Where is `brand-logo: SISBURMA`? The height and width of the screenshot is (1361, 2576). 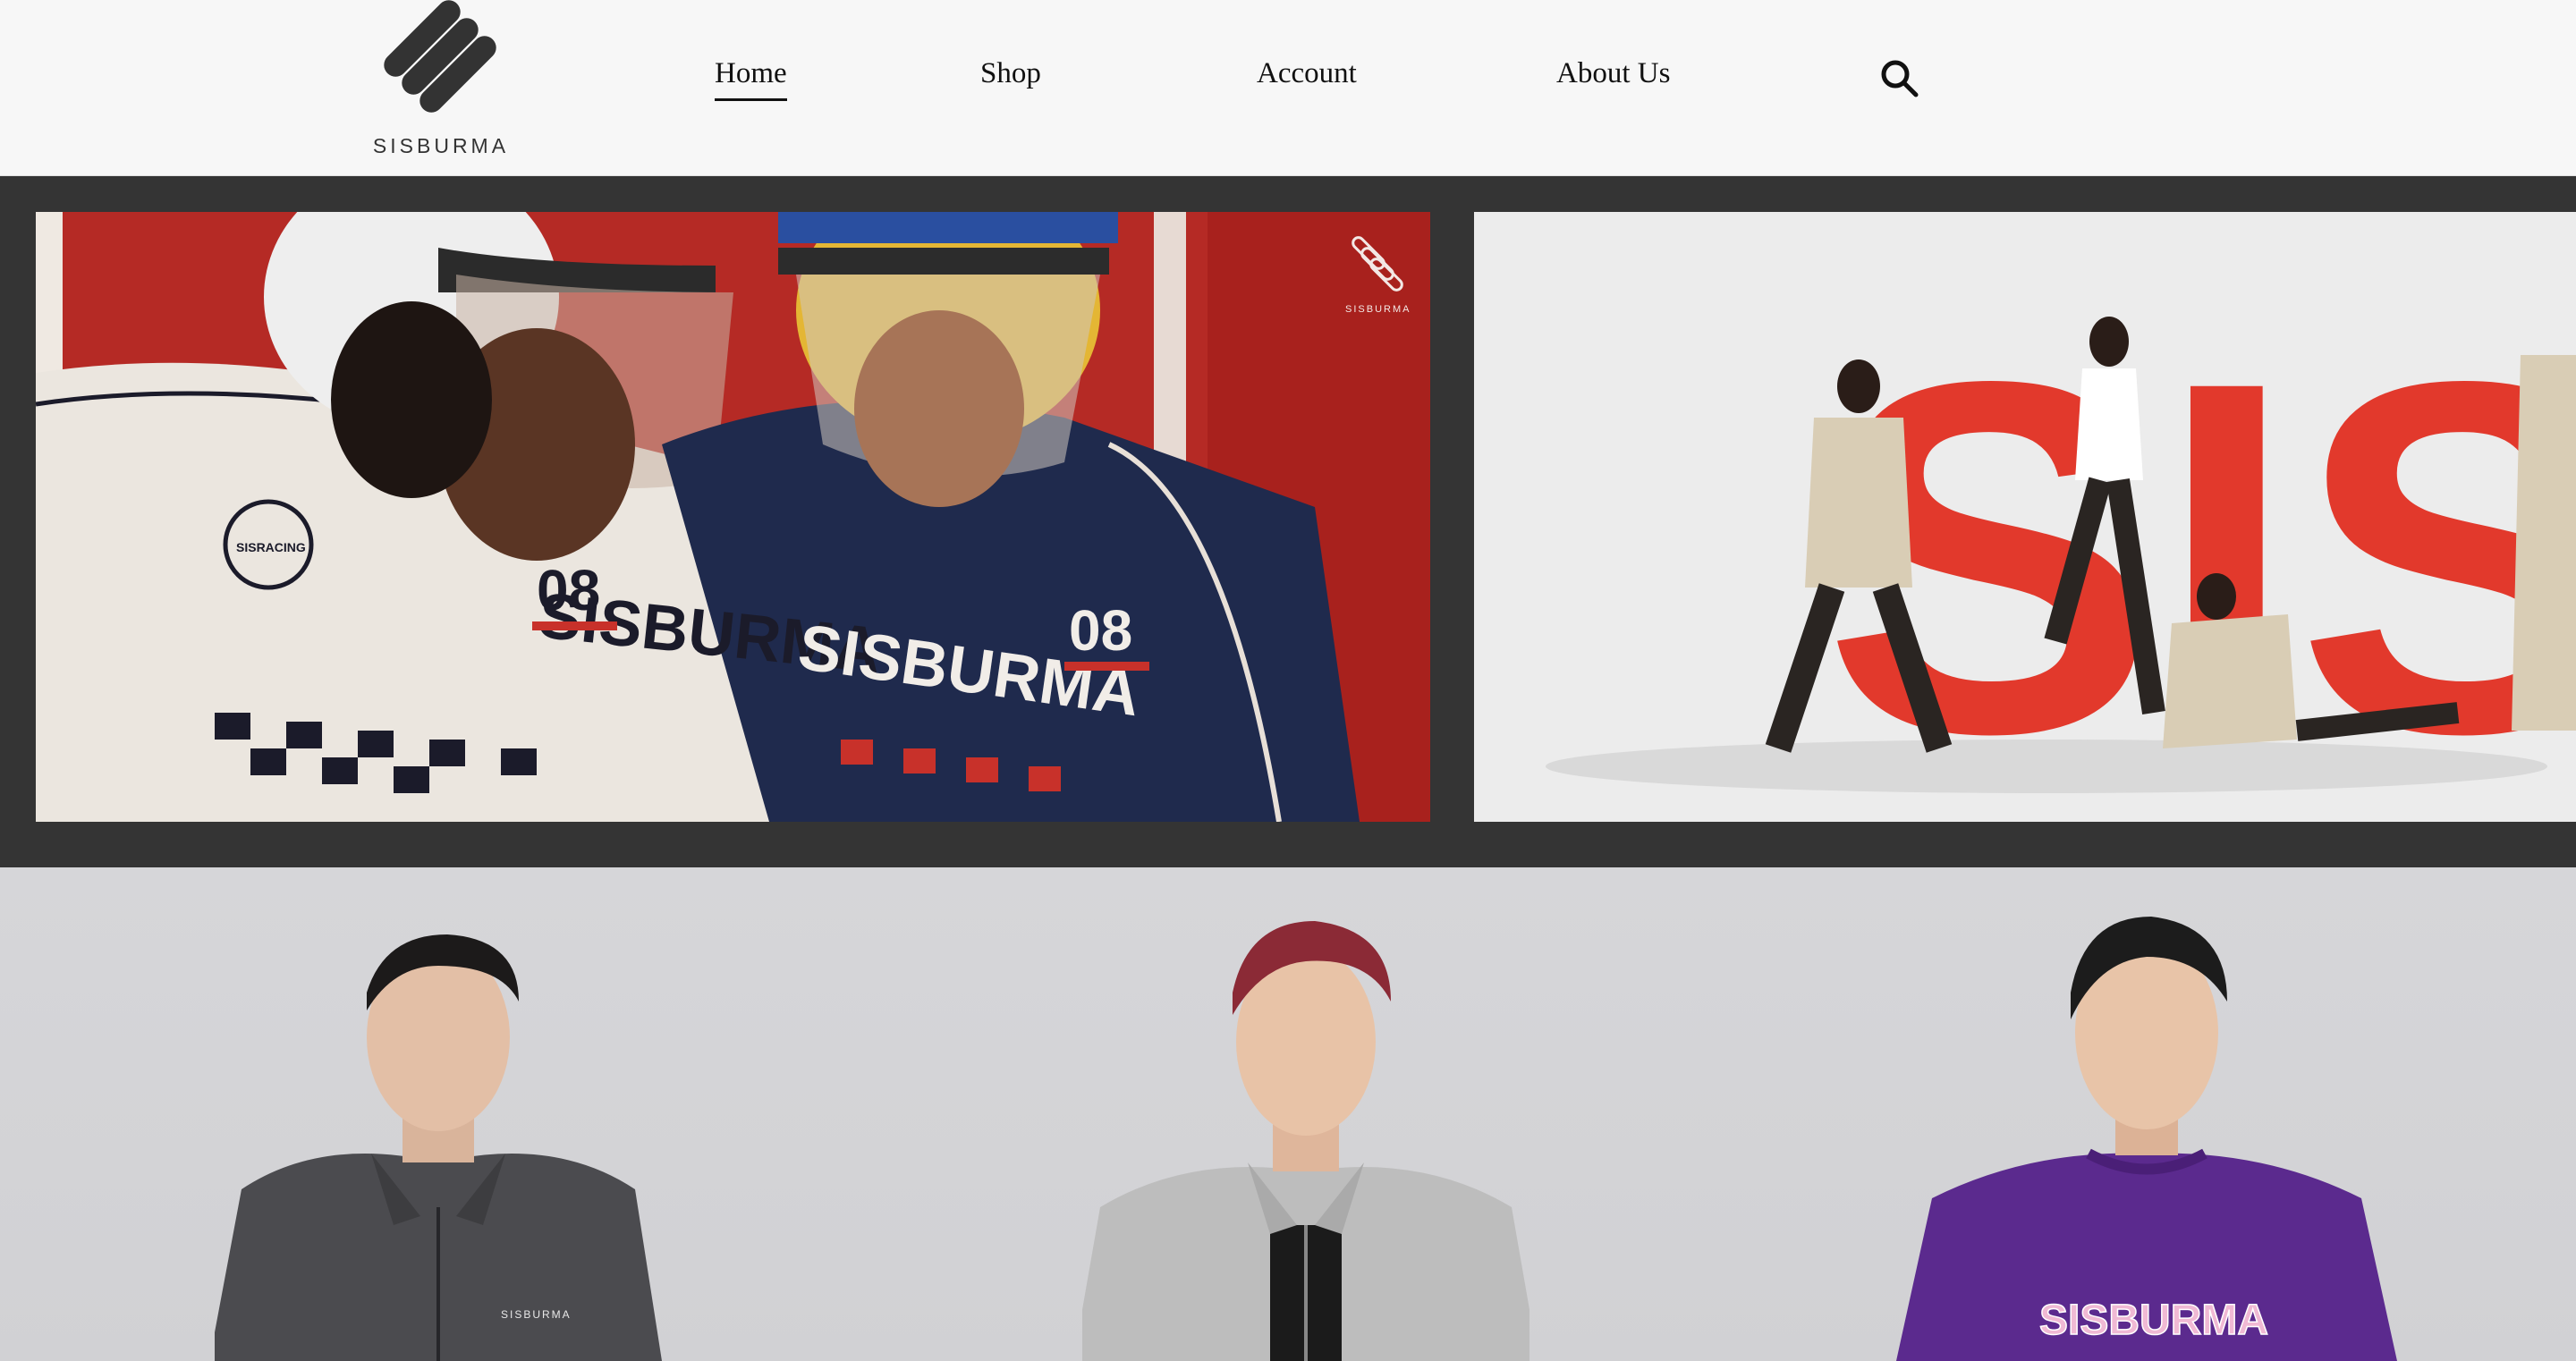 brand-logo: SISBURMA is located at coordinates (441, 80).